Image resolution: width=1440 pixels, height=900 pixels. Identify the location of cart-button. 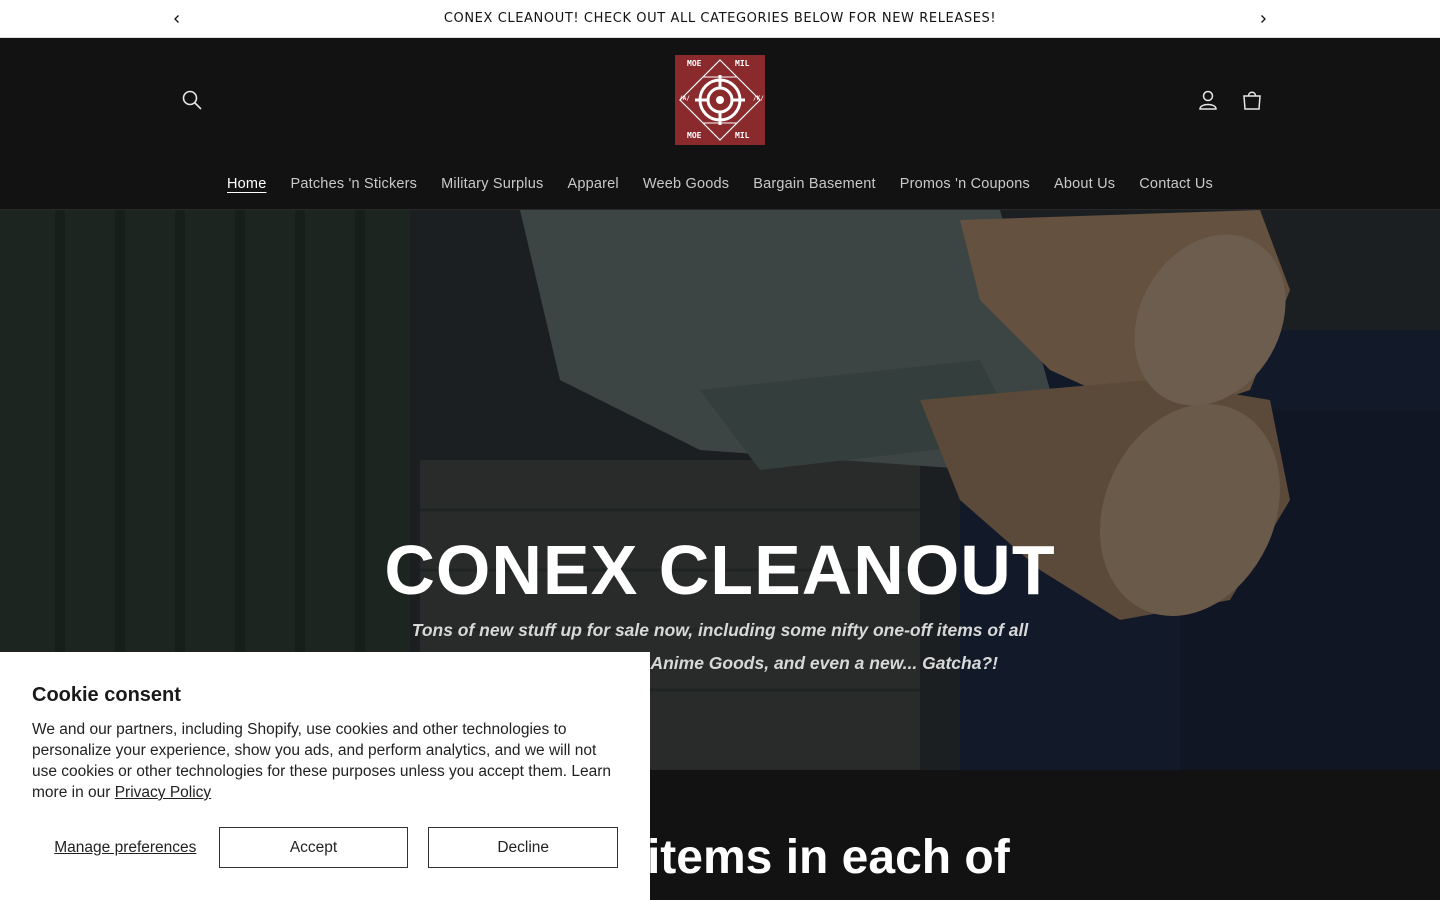
(1252, 100).